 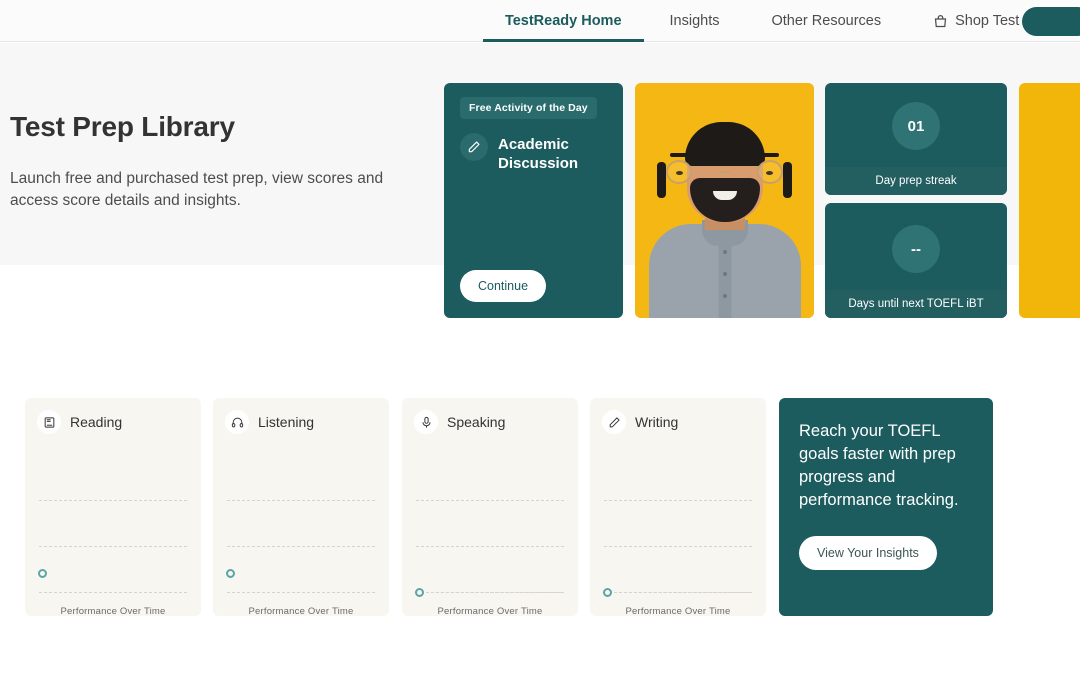 What do you see at coordinates (1051, 21) in the screenshot?
I see `account-menu-button` at bounding box center [1051, 21].